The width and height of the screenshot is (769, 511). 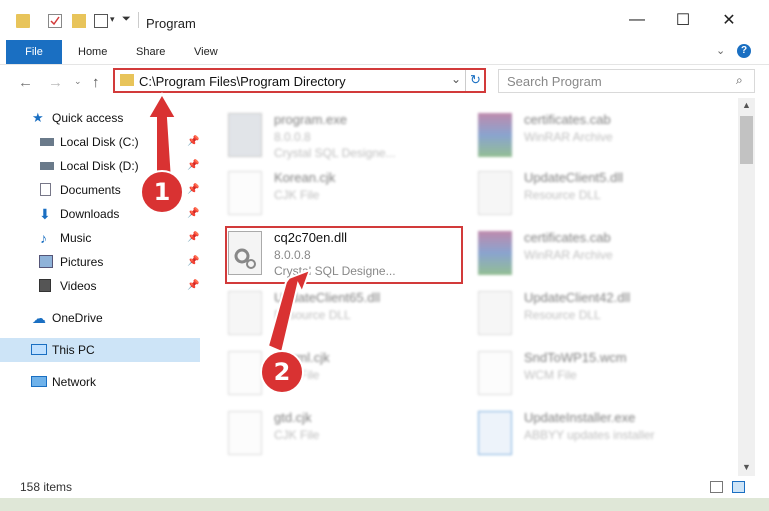 What do you see at coordinates (282, 372) in the screenshot?
I see `step-2-badge: 2` at bounding box center [282, 372].